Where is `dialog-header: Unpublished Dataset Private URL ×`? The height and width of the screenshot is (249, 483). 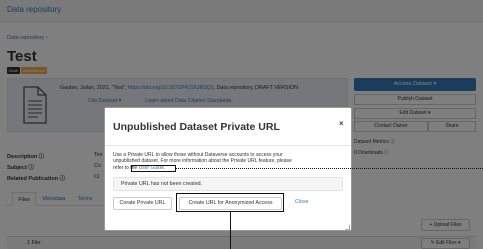
dialog-header: Unpublished Dataset Private URL × is located at coordinates (228, 127).